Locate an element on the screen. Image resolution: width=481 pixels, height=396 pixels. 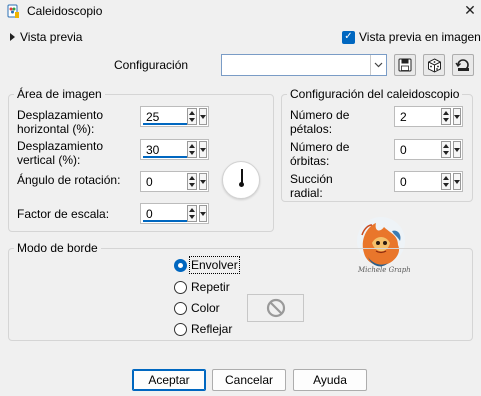
random-dice-icon is located at coordinates (434, 65).